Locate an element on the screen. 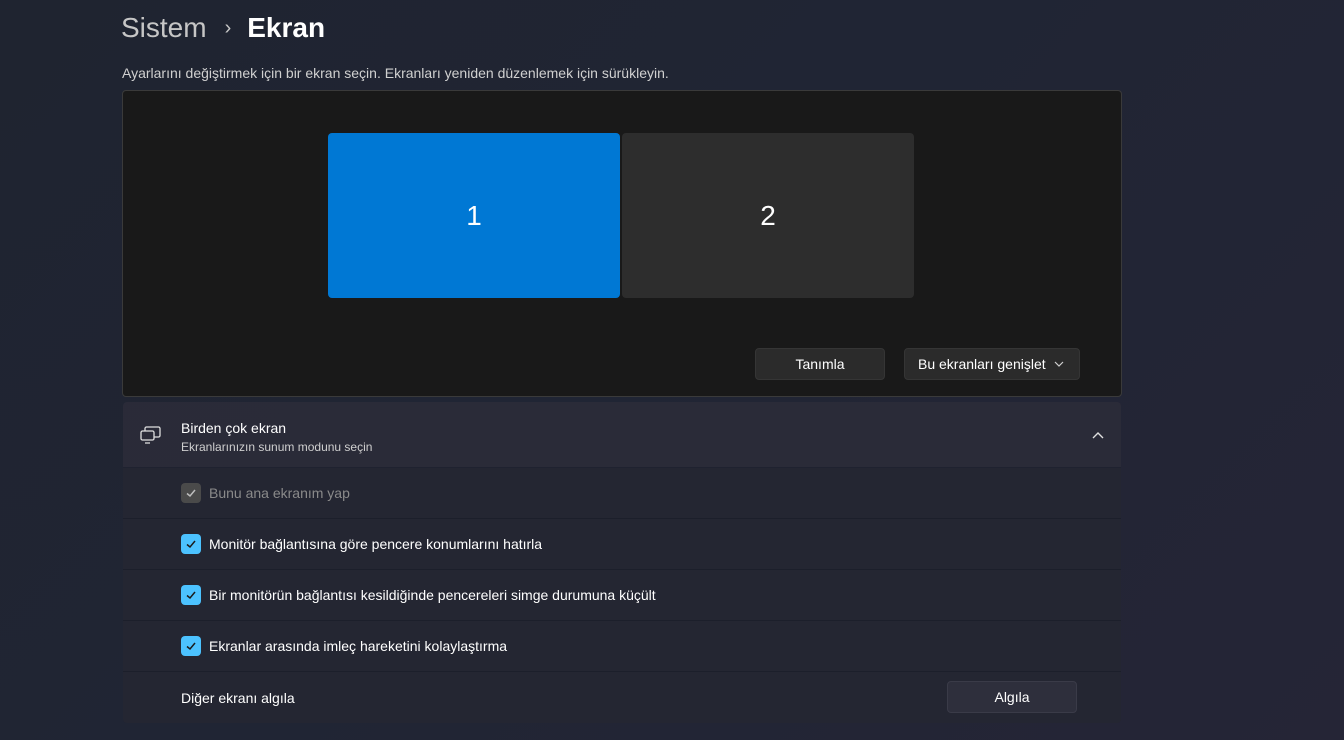 This screenshot has width=1344, height=740. monitor-1-label: 1 is located at coordinates (474, 215).